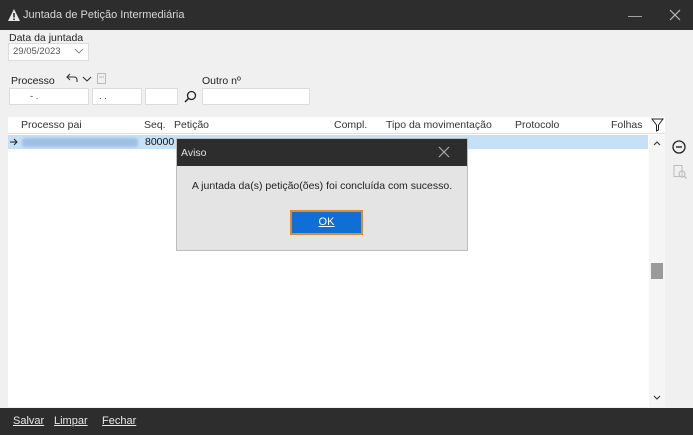  Describe the element at coordinates (322, 152) in the screenshot. I see `dialog-title-bar: Aviso` at that location.